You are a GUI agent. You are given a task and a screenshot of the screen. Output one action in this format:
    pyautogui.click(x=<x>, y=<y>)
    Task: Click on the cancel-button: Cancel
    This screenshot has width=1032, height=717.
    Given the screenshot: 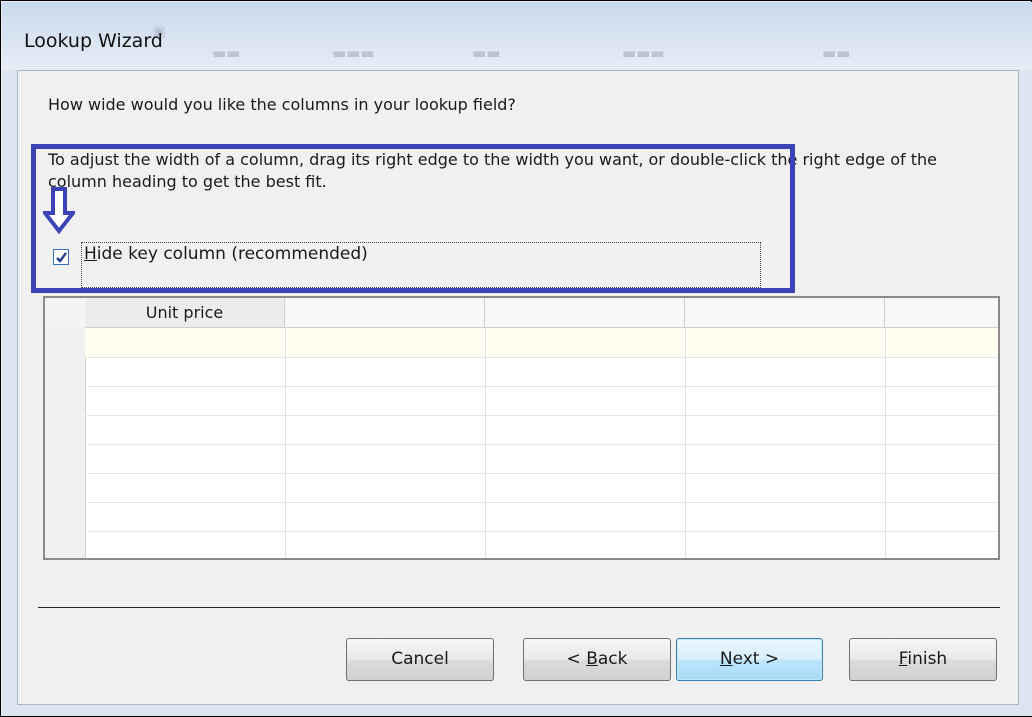 What is the action you would take?
    pyautogui.click(x=420, y=659)
    